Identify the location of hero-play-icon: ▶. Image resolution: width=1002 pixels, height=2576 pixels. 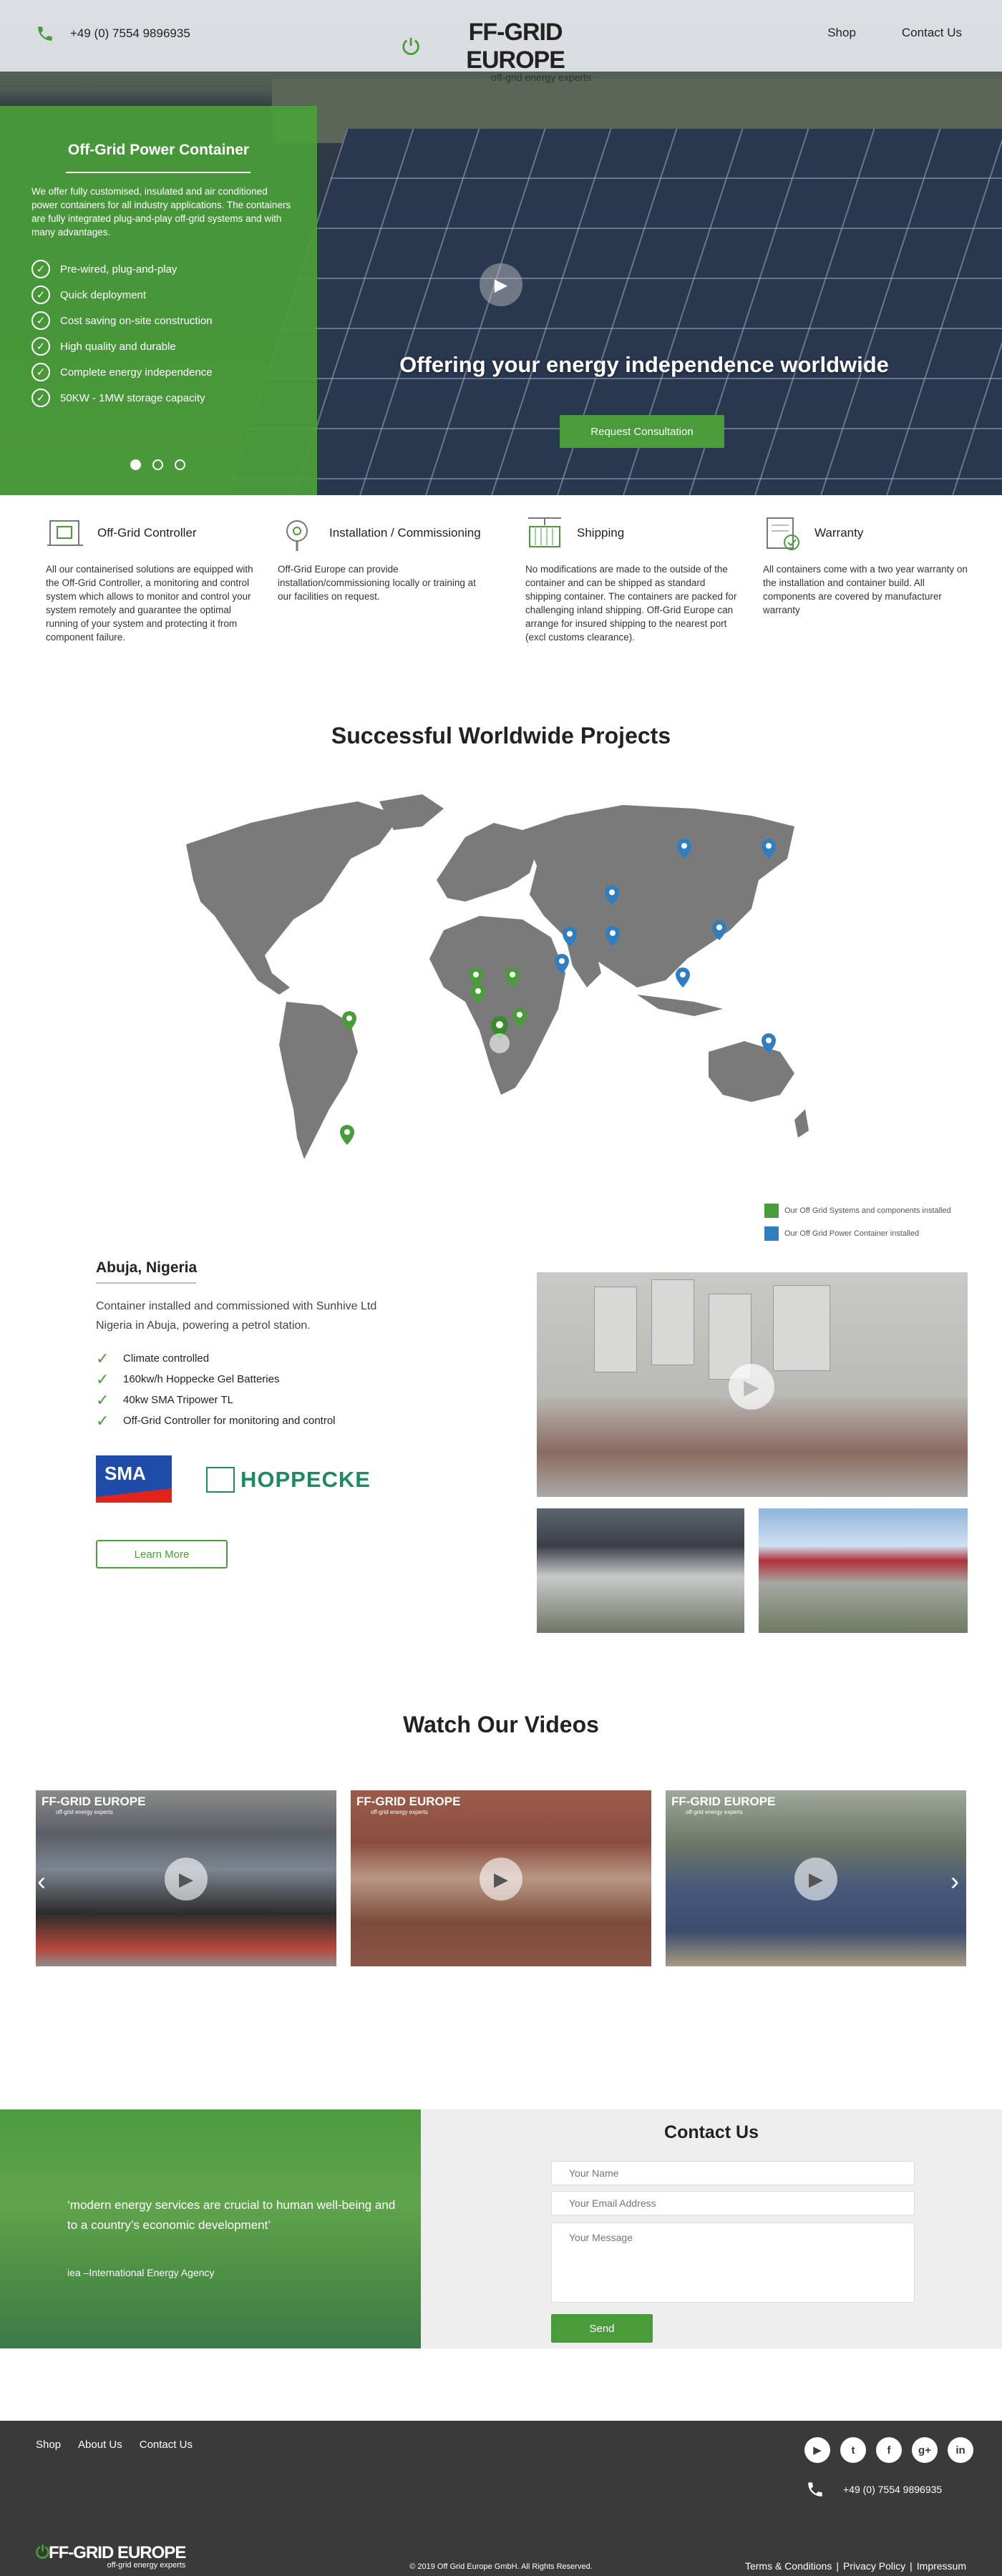
(501, 284).